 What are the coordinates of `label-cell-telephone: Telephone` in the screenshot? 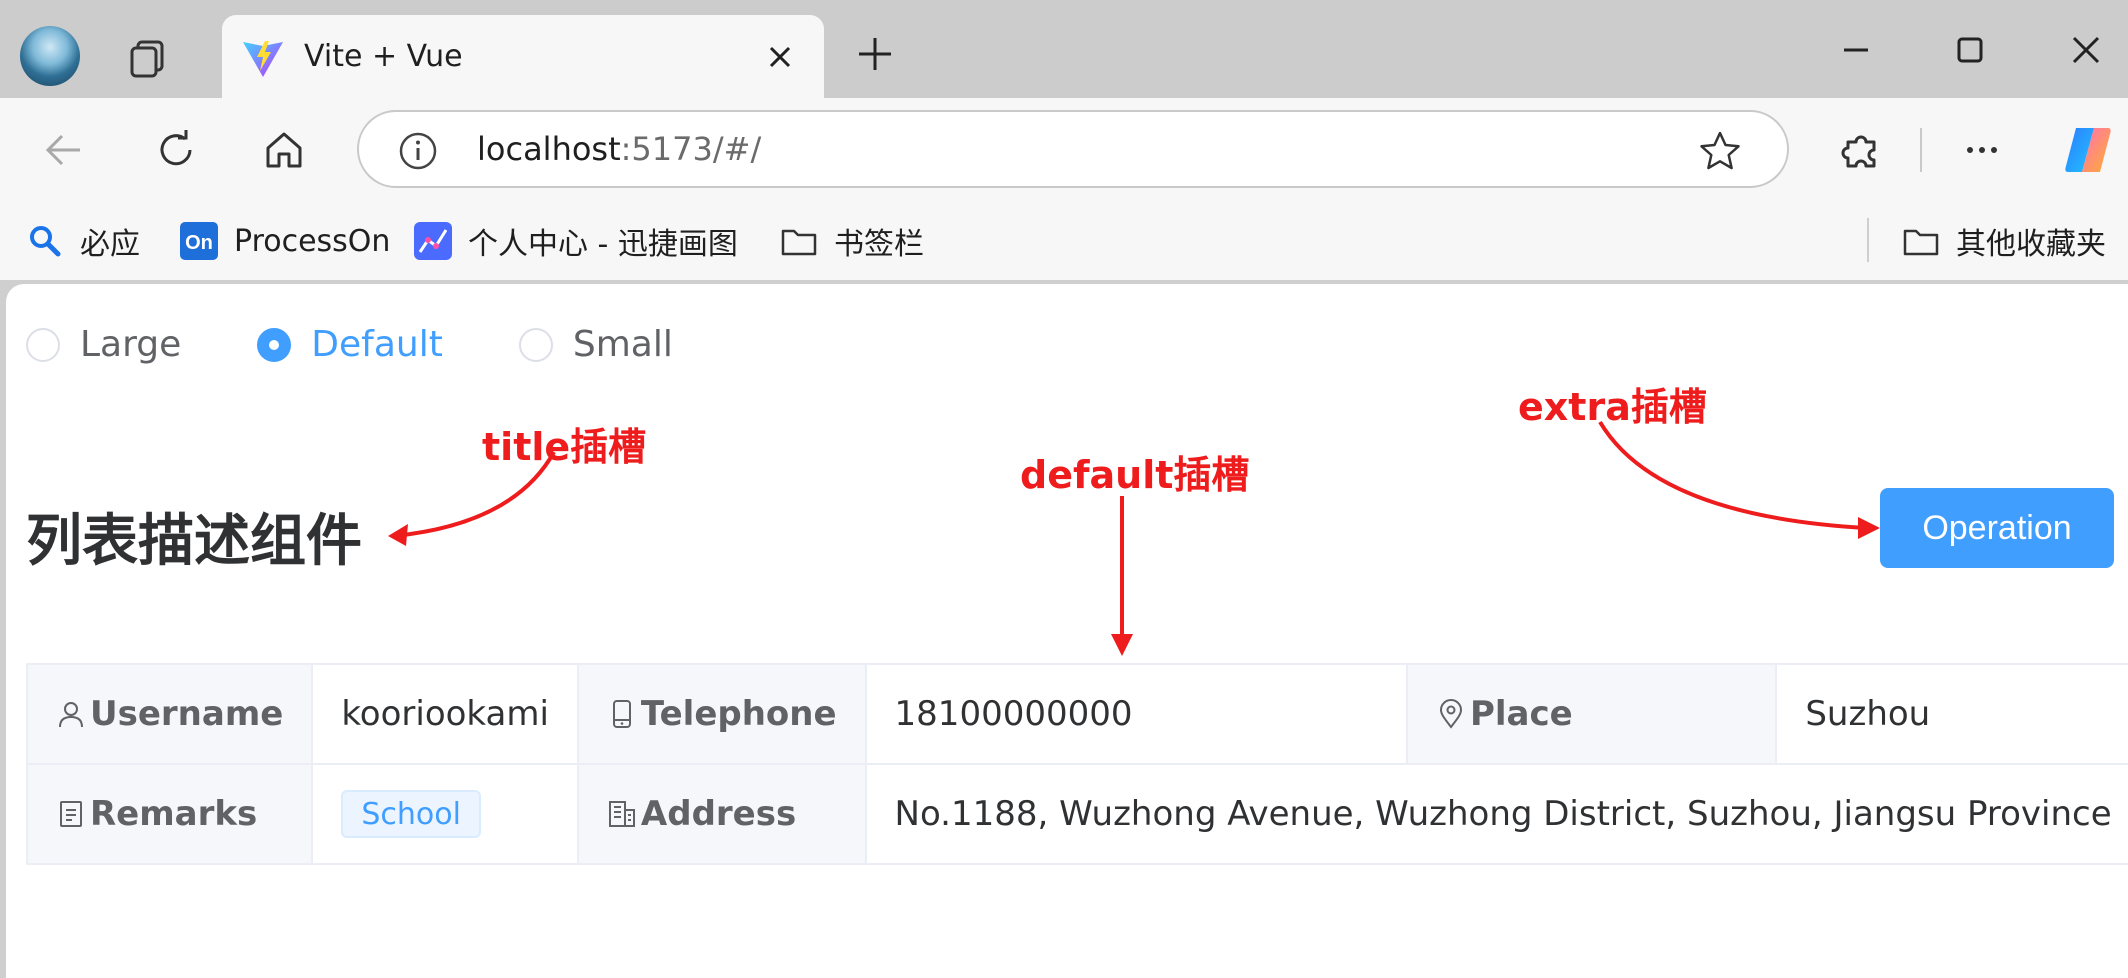 It's located at (721, 714).